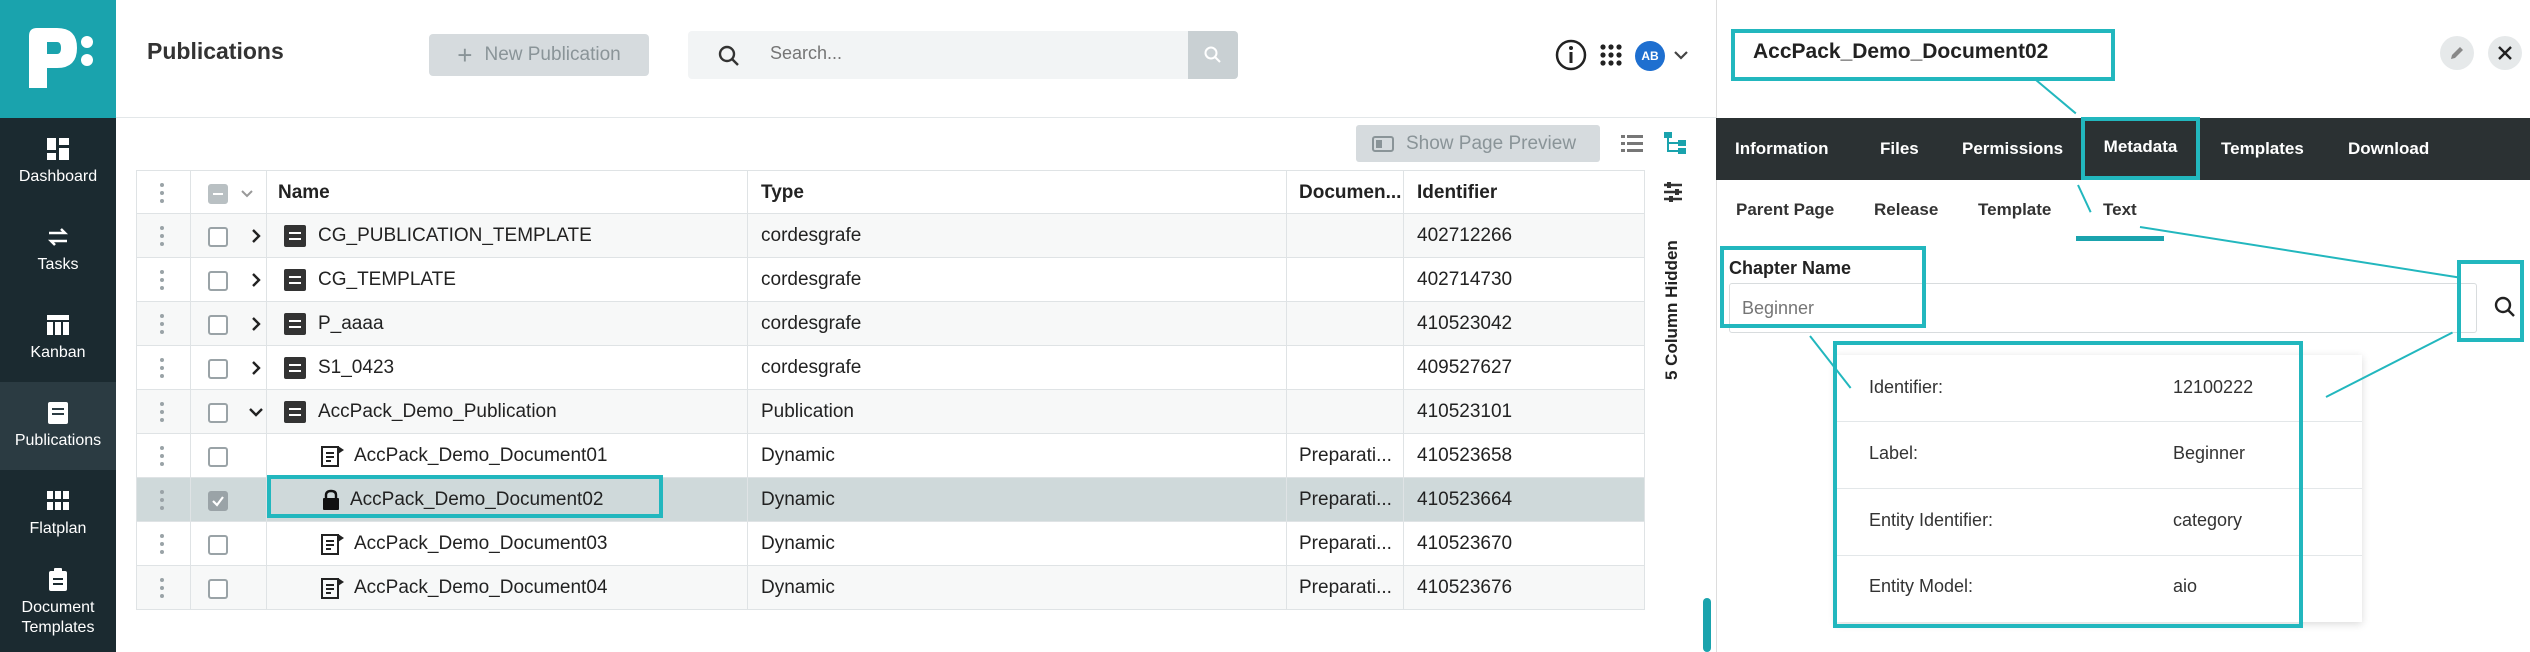  I want to click on new-publication-button: + New Publication, so click(539, 55).